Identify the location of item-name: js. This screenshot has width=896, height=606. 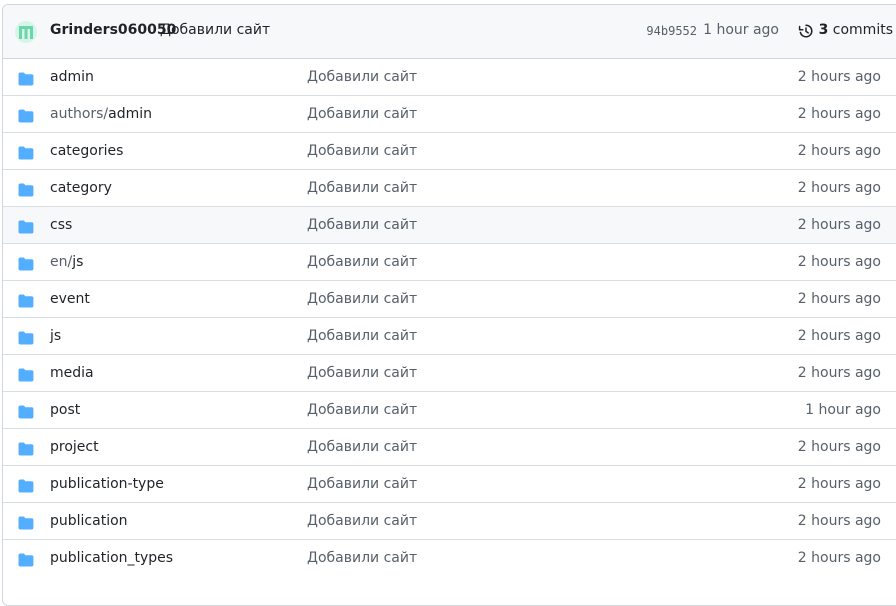
(55, 336).